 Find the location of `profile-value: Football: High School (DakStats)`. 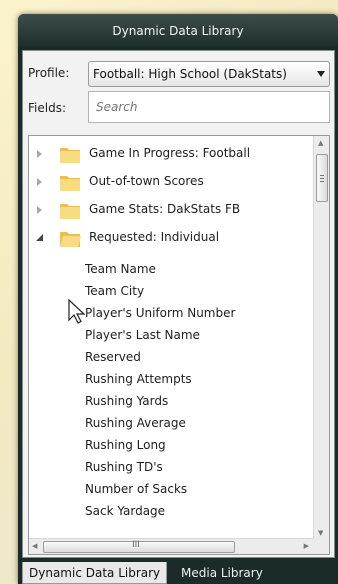

profile-value: Football: High School (DakStats) is located at coordinates (190, 74).